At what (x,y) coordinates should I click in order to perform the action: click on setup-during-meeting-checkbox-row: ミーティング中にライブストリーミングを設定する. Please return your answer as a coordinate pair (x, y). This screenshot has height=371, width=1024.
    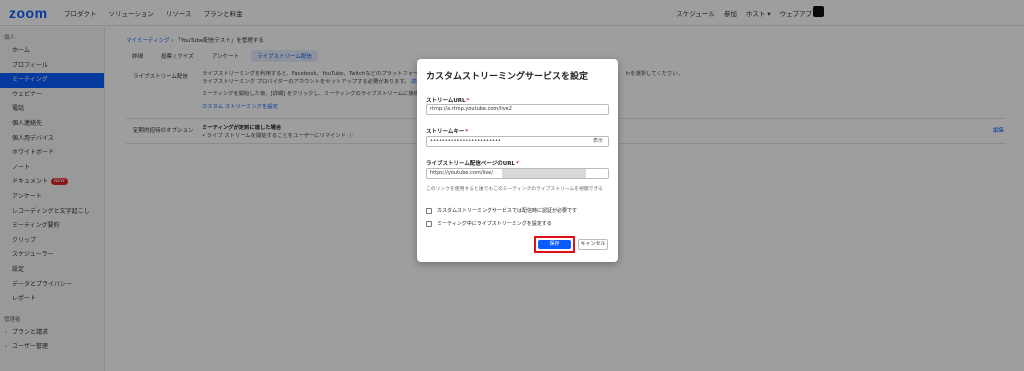
    Looking at the image, I should click on (489, 223).